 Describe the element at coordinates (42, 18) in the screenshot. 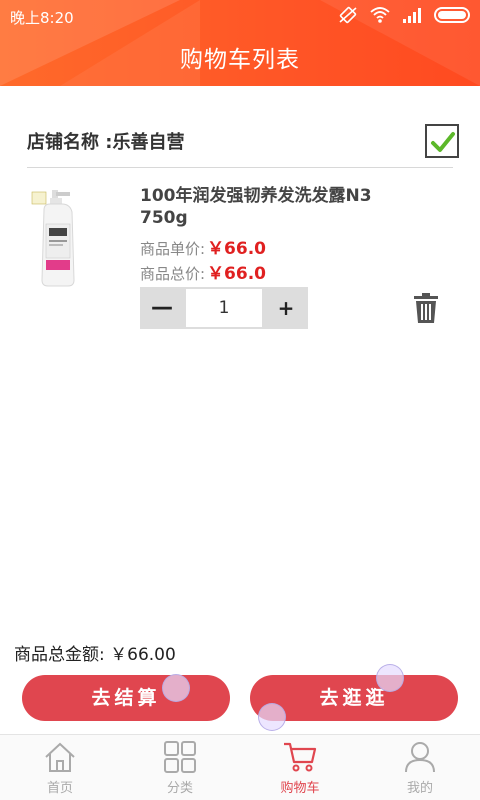

I see `status-time: 晚上8:20` at that location.